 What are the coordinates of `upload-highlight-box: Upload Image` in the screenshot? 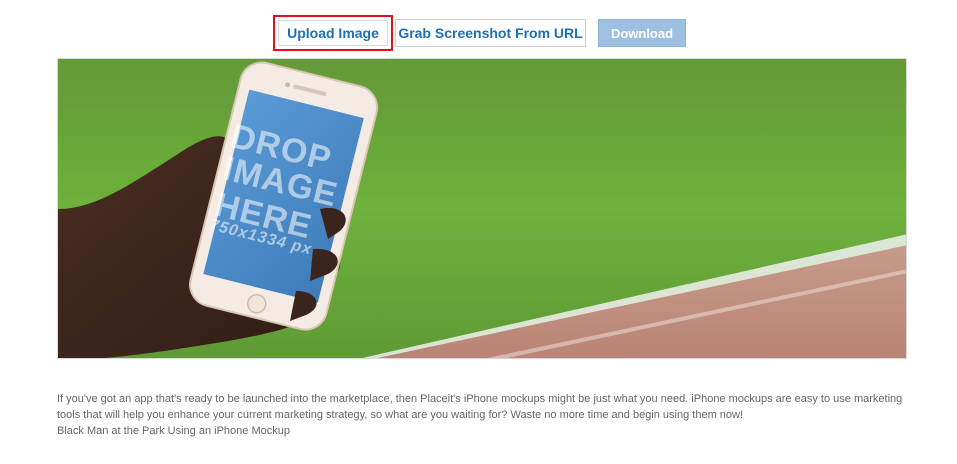 It's located at (333, 33).